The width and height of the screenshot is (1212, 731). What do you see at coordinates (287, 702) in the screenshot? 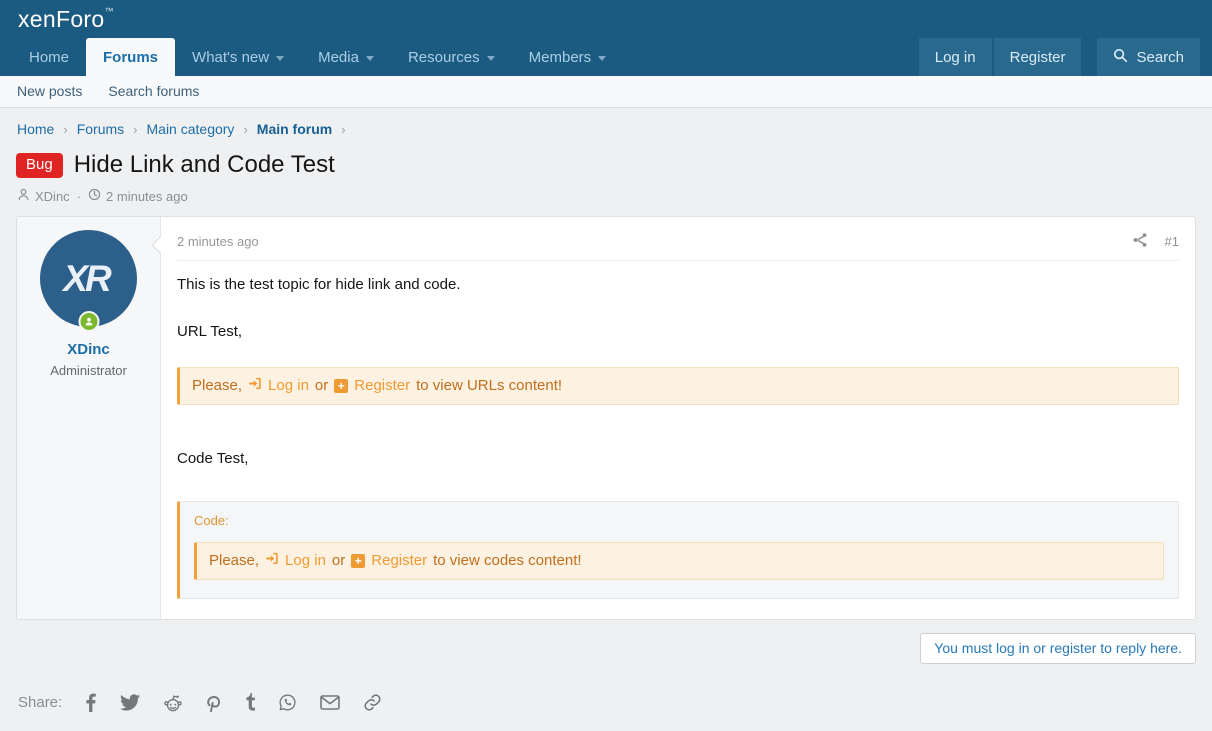
I see `whatsapp-icon` at bounding box center [287, 702].